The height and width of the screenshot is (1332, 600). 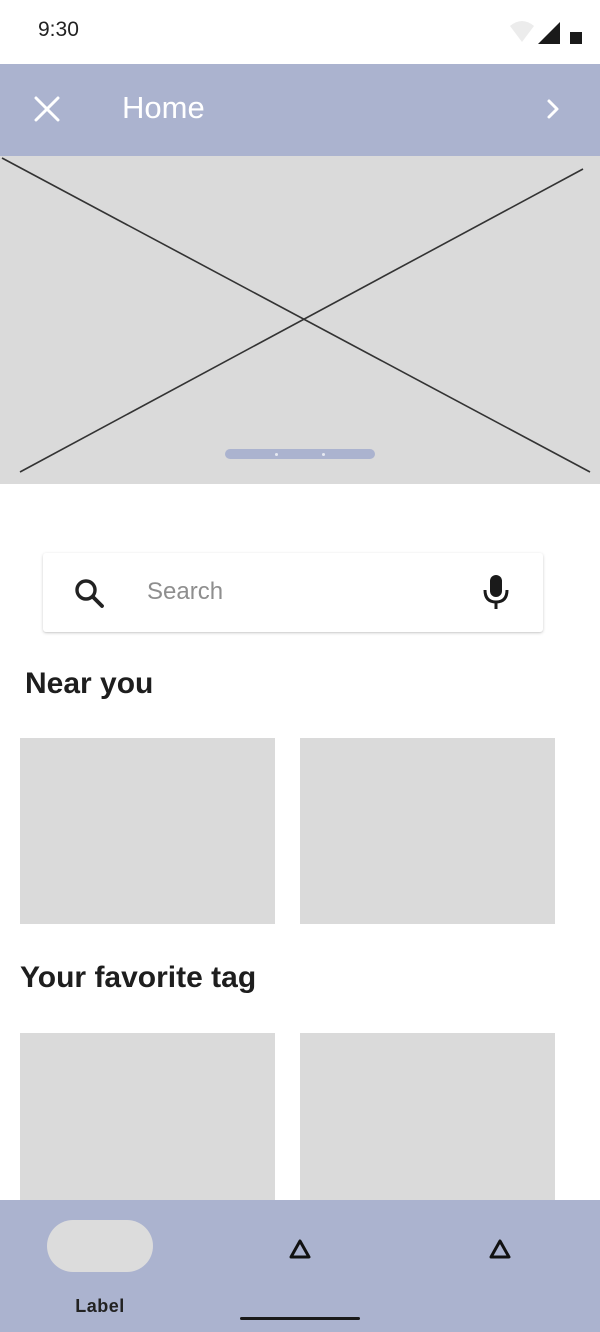 I want to click on search-input, so click(x=307, y=592).